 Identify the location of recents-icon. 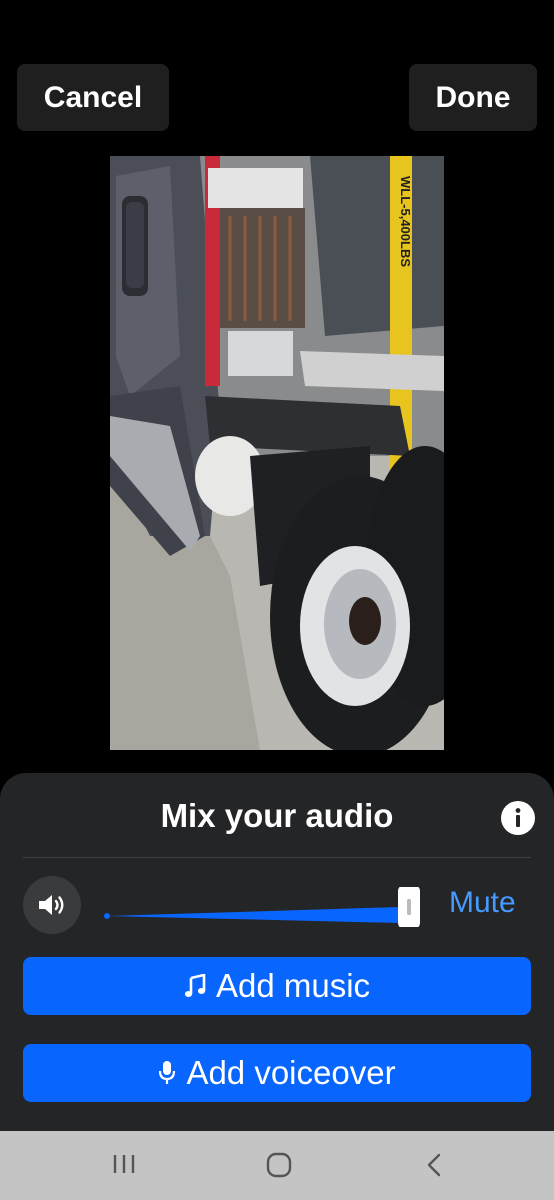
(124, 1166).